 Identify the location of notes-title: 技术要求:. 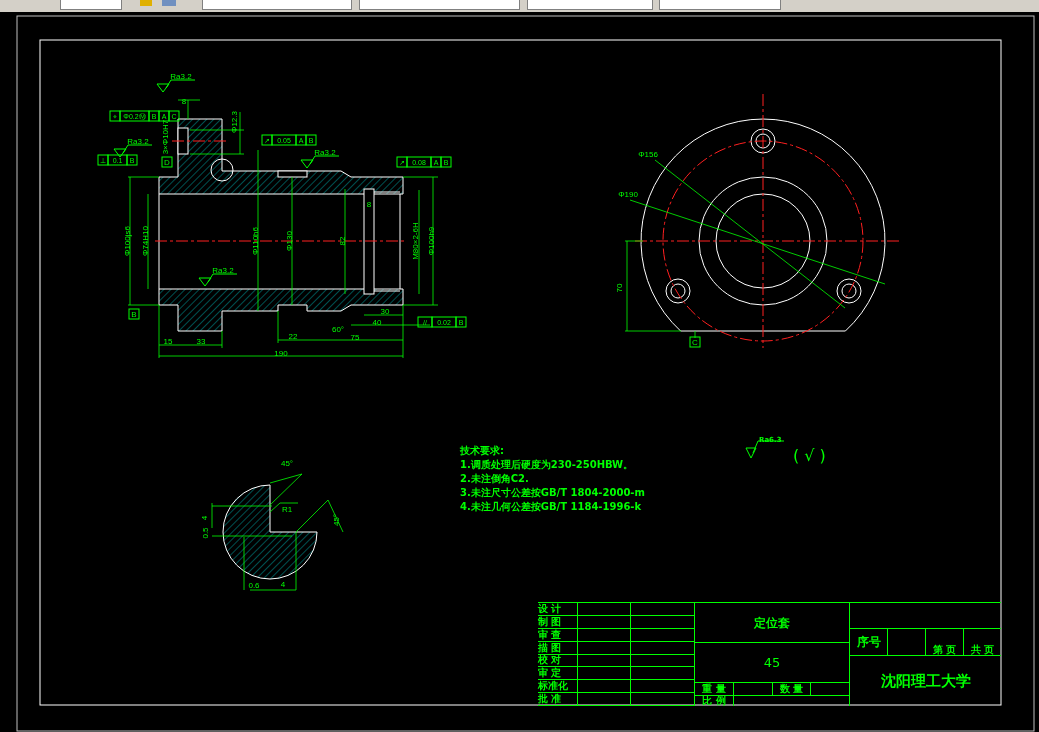
(482, 451).